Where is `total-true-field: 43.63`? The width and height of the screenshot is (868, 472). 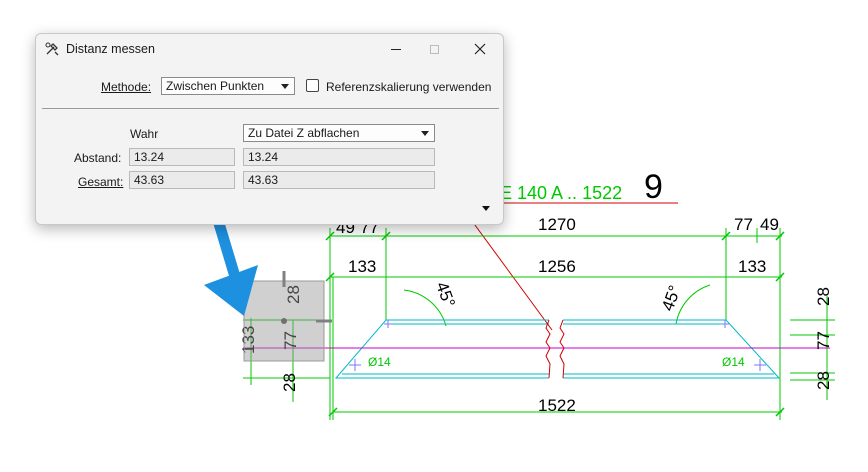
total-true-field: 43.63 is located at coordinates (182, 180).